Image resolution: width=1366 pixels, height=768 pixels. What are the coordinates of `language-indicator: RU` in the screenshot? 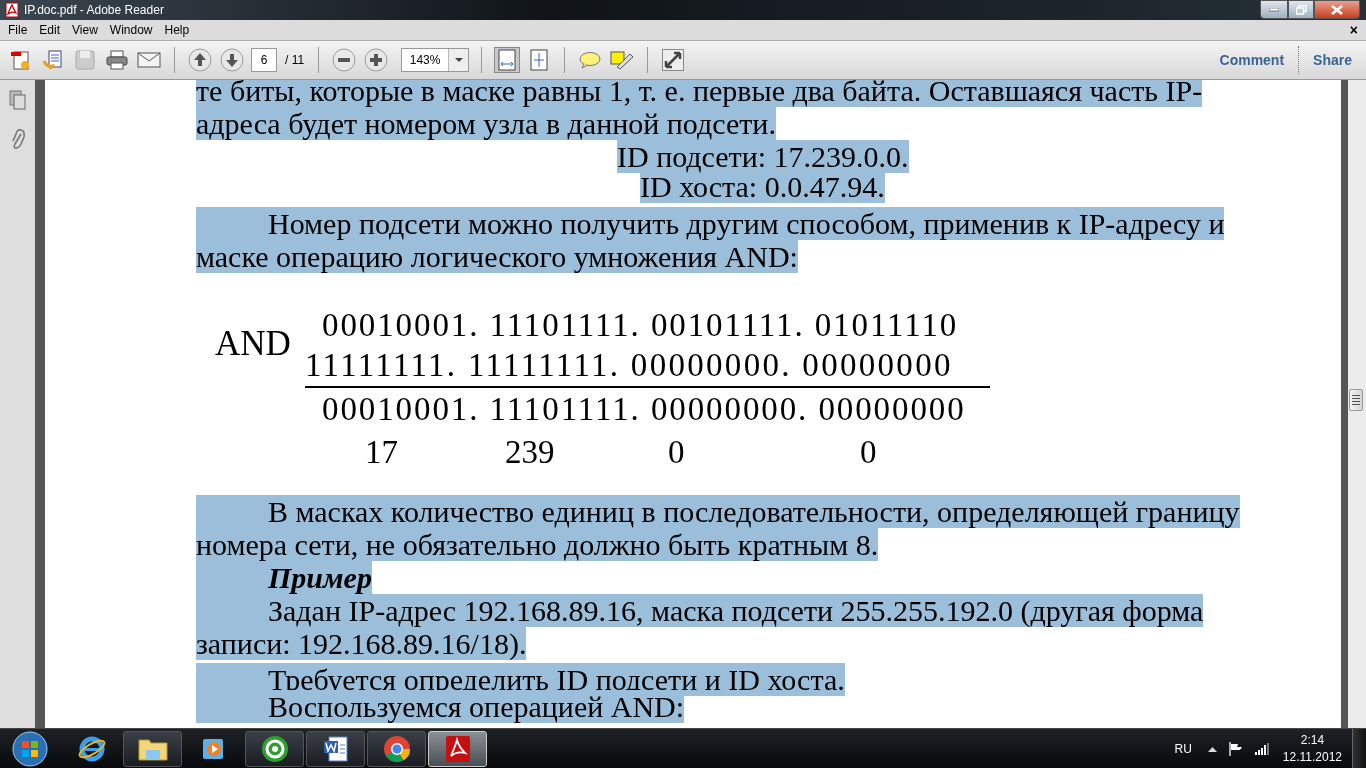 It's located at (1183, 748).